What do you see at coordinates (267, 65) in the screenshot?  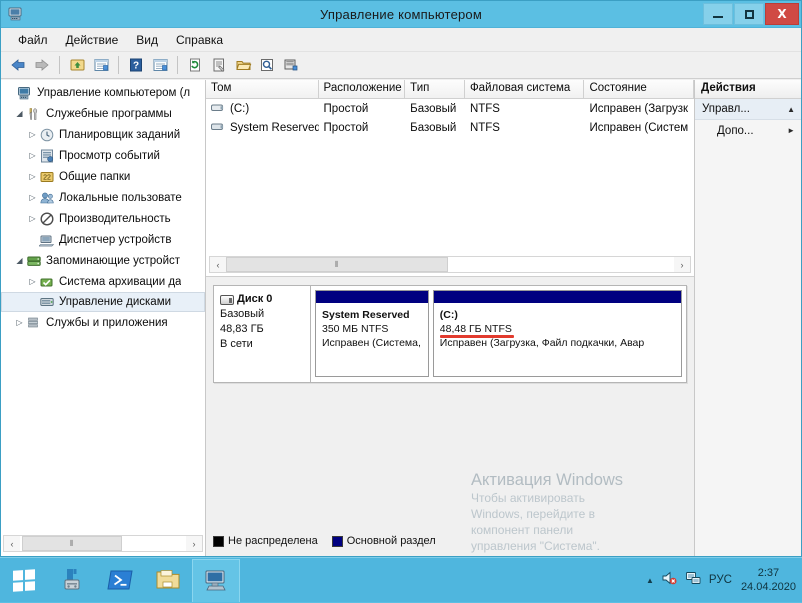 I see `search-icon` at bounding box center [267, 65].